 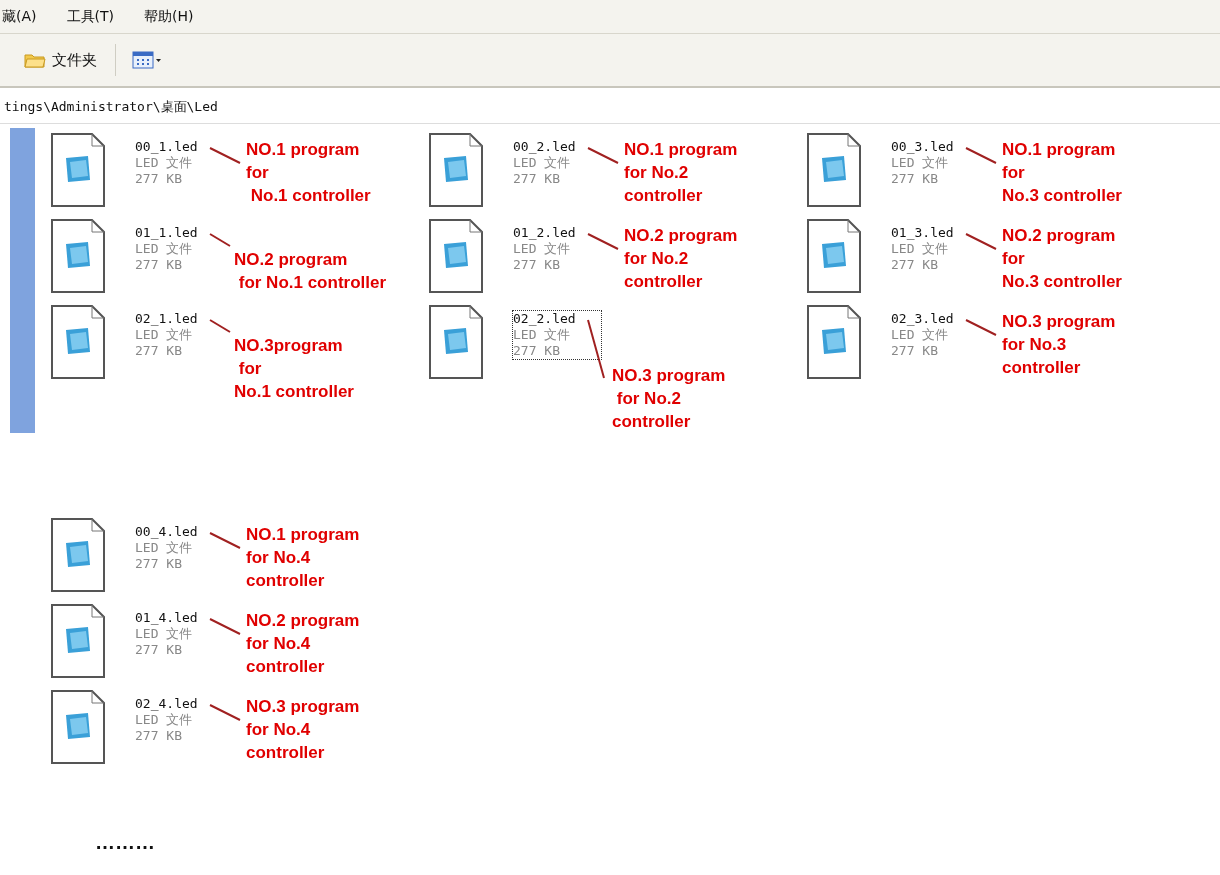 I want to click on annotation-note: NO.3 program for No.4 controller, so click(x=303, y=730).